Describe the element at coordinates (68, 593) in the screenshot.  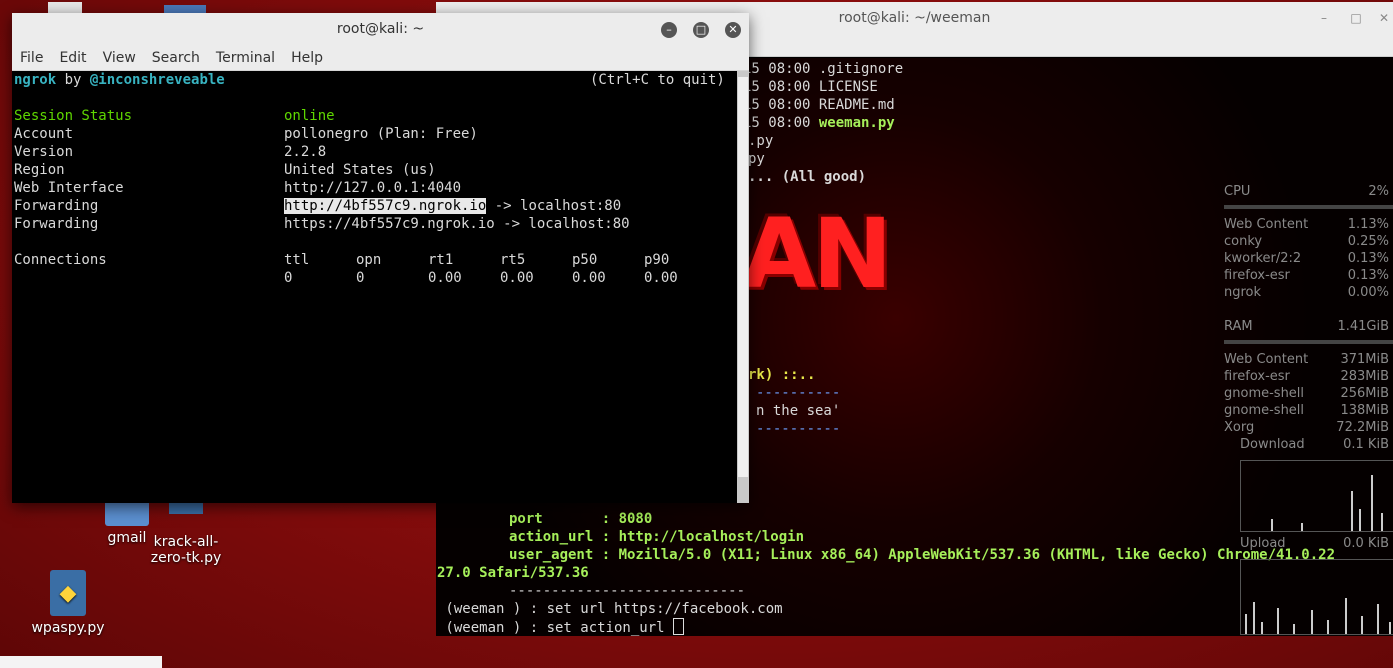
I see `python-file-icon: ◆` at that location.